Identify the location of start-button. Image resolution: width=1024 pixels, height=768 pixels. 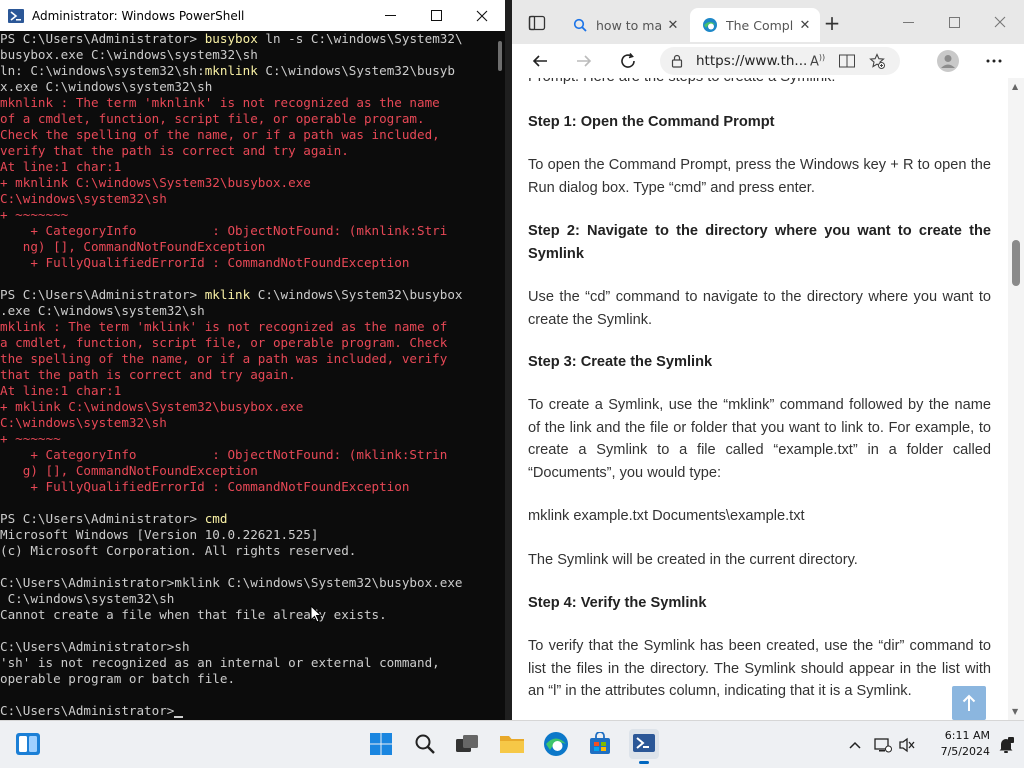
(381, 744).